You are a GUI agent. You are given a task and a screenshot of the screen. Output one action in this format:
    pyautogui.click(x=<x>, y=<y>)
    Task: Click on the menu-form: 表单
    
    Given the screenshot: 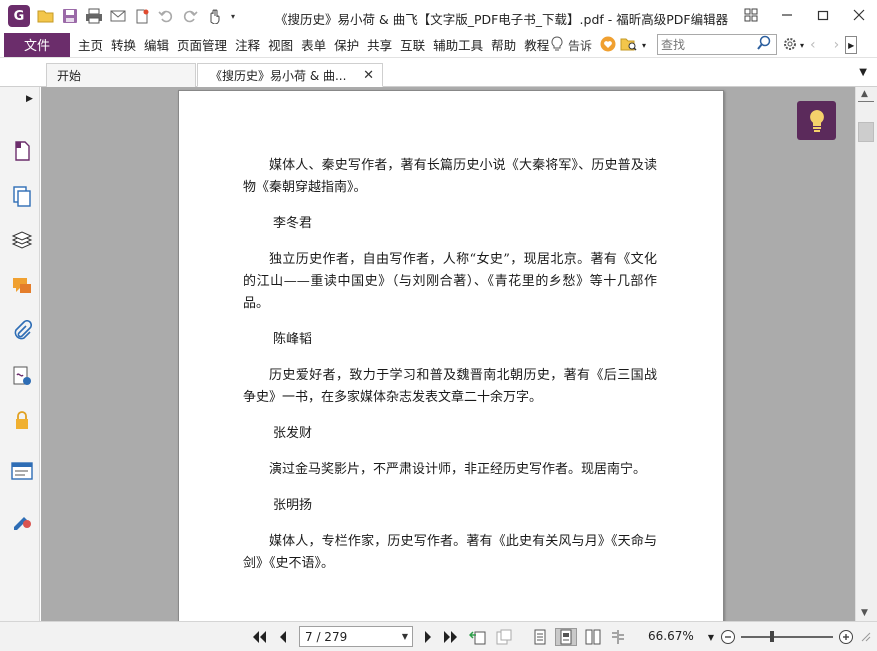 What is the action you would take?
    pyautogui.click(x=313, y=44)
    